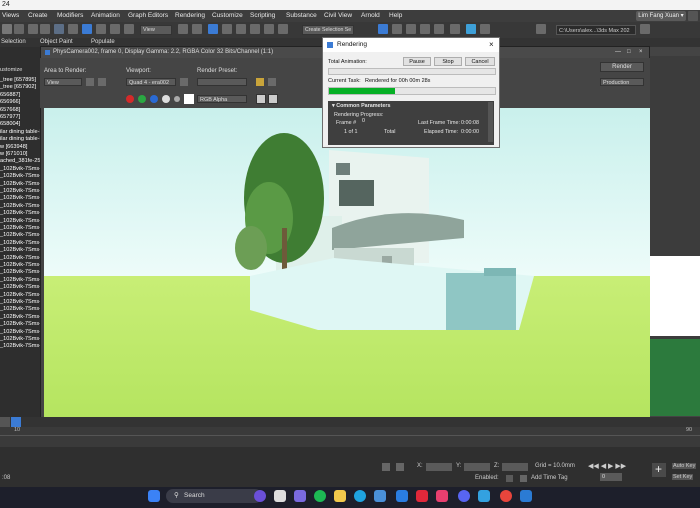 The image size is (700, 508). I want to click on scene-object-item: ached_381fe-258e6, so click(22, 162).